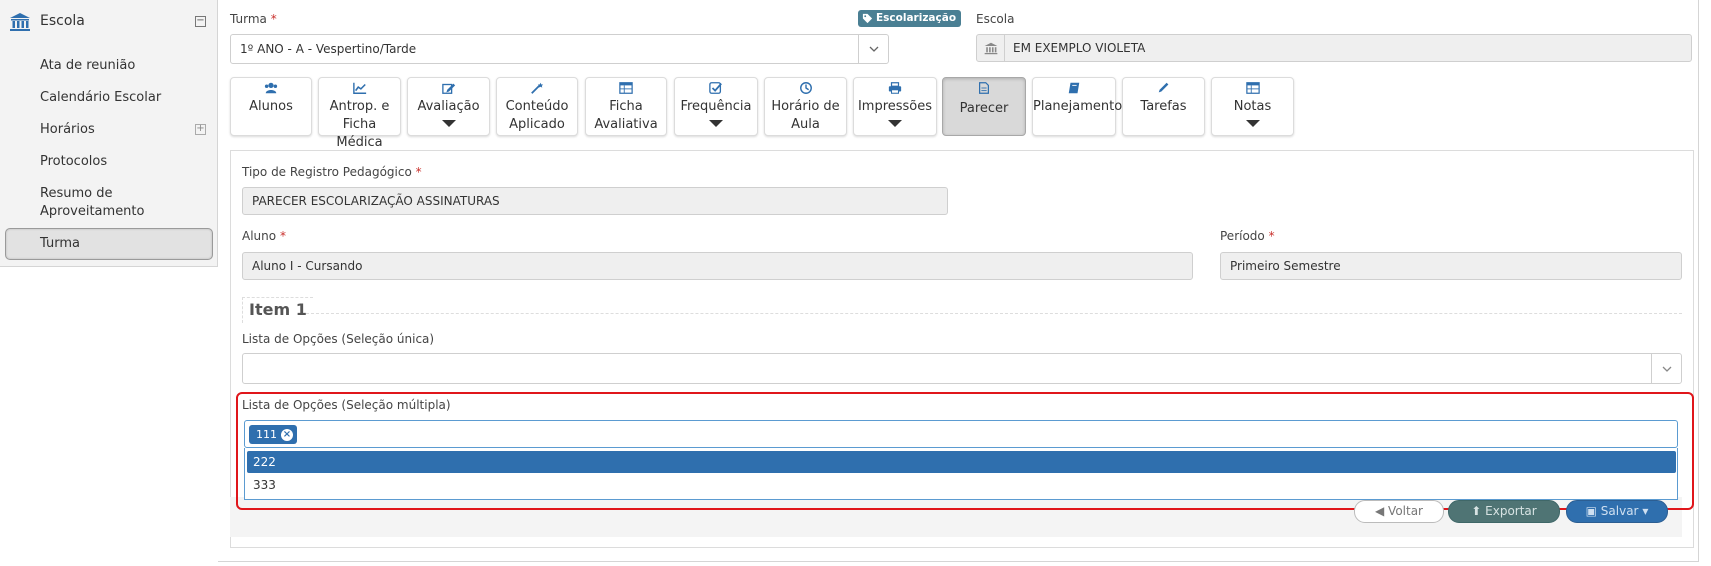  Describe the element at coordinates (277, 310) in the screenshot. I see `item-title: Item 1` at that location.